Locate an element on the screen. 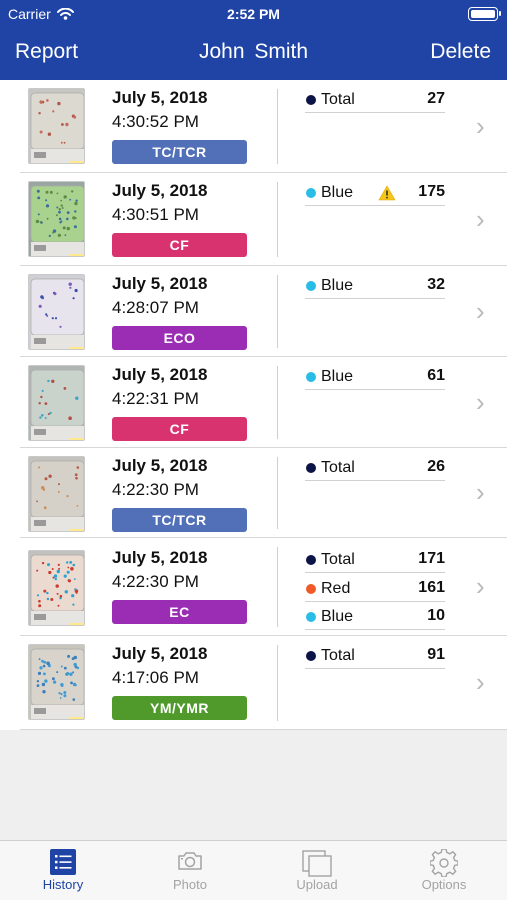  history-row: July 5, 2018 4:17:06 PM YM/YMR Total 91 › is located at coordinates (253, 683).